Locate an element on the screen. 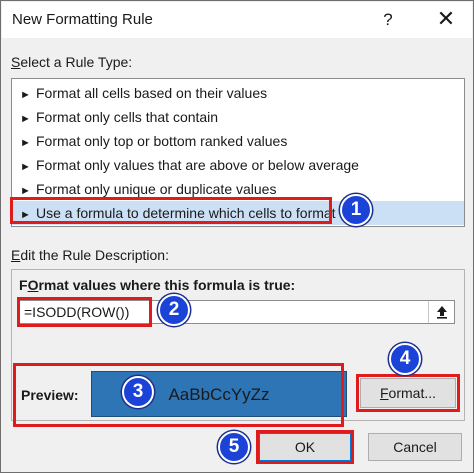 The width and height of the screenshot is (474, 473). collapse-dialog-button is located at coordinates (441, 312).